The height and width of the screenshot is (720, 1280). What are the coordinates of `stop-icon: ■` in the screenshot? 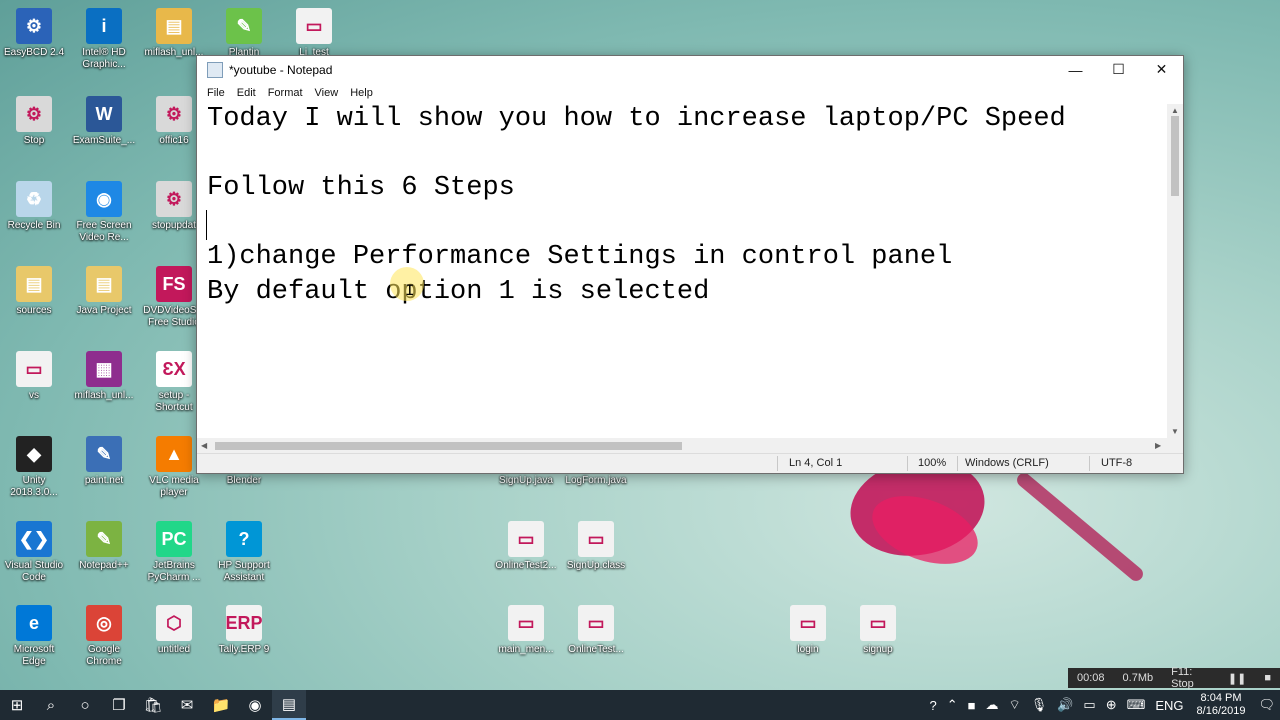 It's located at (1267, 678).